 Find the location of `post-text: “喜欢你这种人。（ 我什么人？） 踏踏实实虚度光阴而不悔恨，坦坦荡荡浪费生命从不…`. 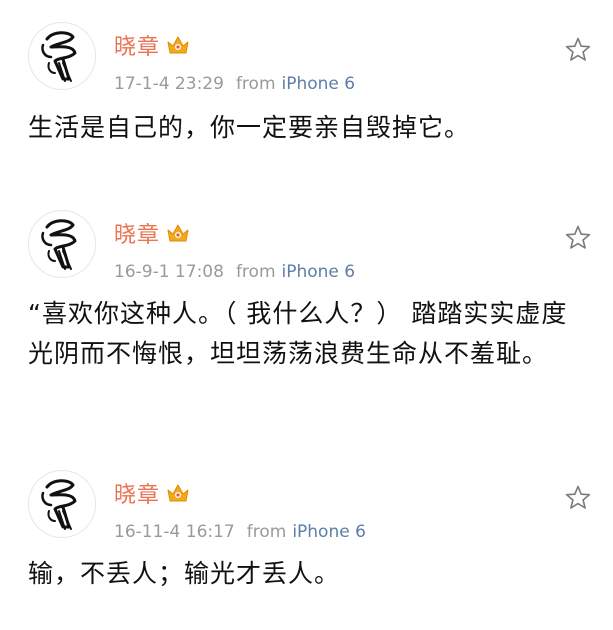

post-text: “喜欢你这种人。（ 我什么人？） 踏踏实实虚度光阴而不悔恨，坦坦荡荡浪费生命从不… is located at coordinates (298, 333).